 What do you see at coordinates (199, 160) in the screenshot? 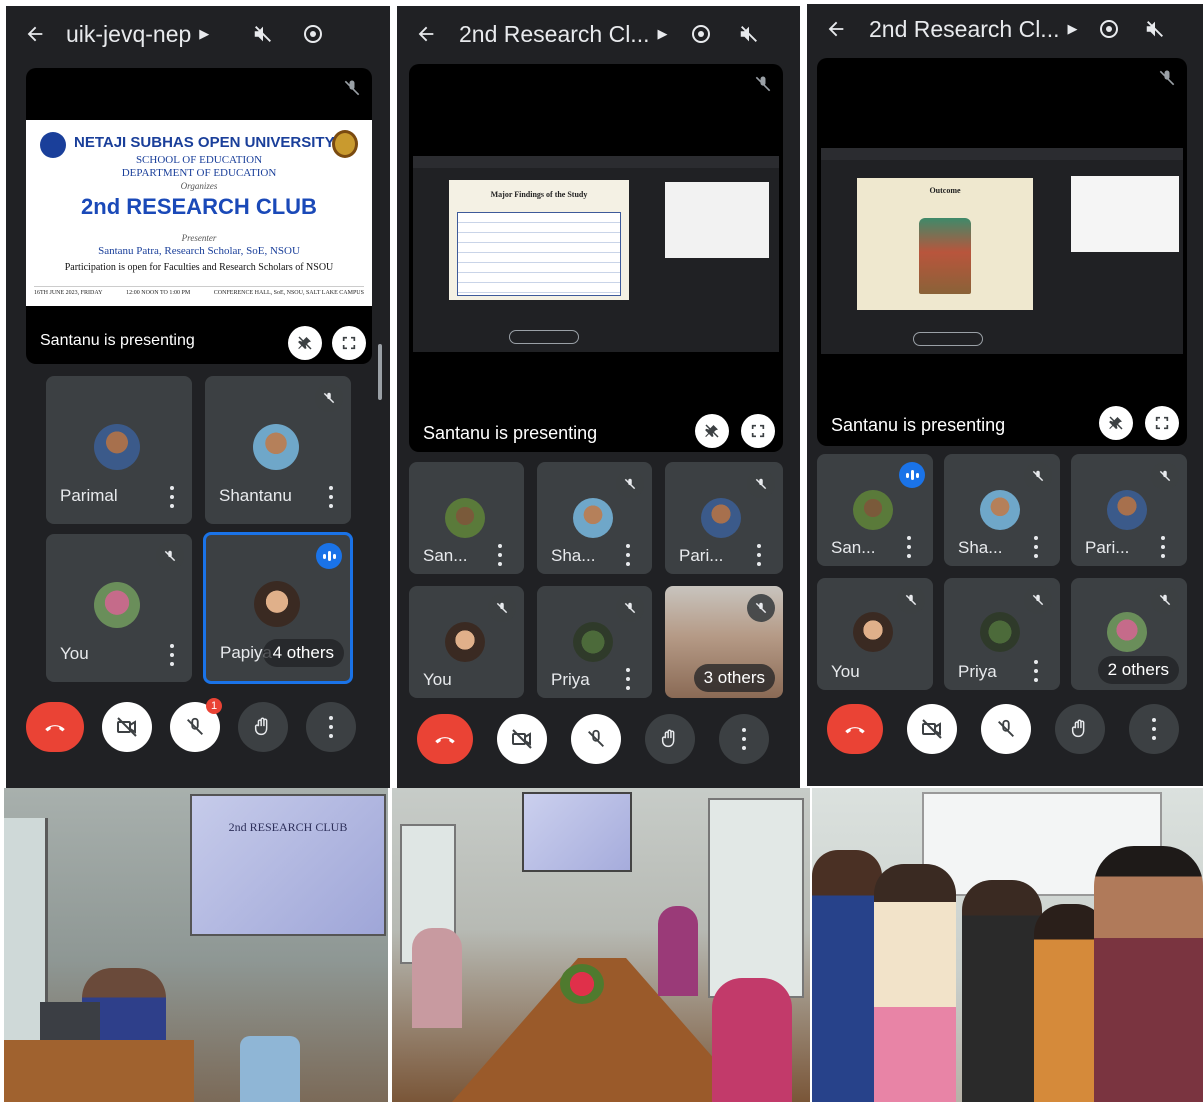
I see `poster-school: SCHOOL OF EDUCATION` at bounding box center [199, 160].